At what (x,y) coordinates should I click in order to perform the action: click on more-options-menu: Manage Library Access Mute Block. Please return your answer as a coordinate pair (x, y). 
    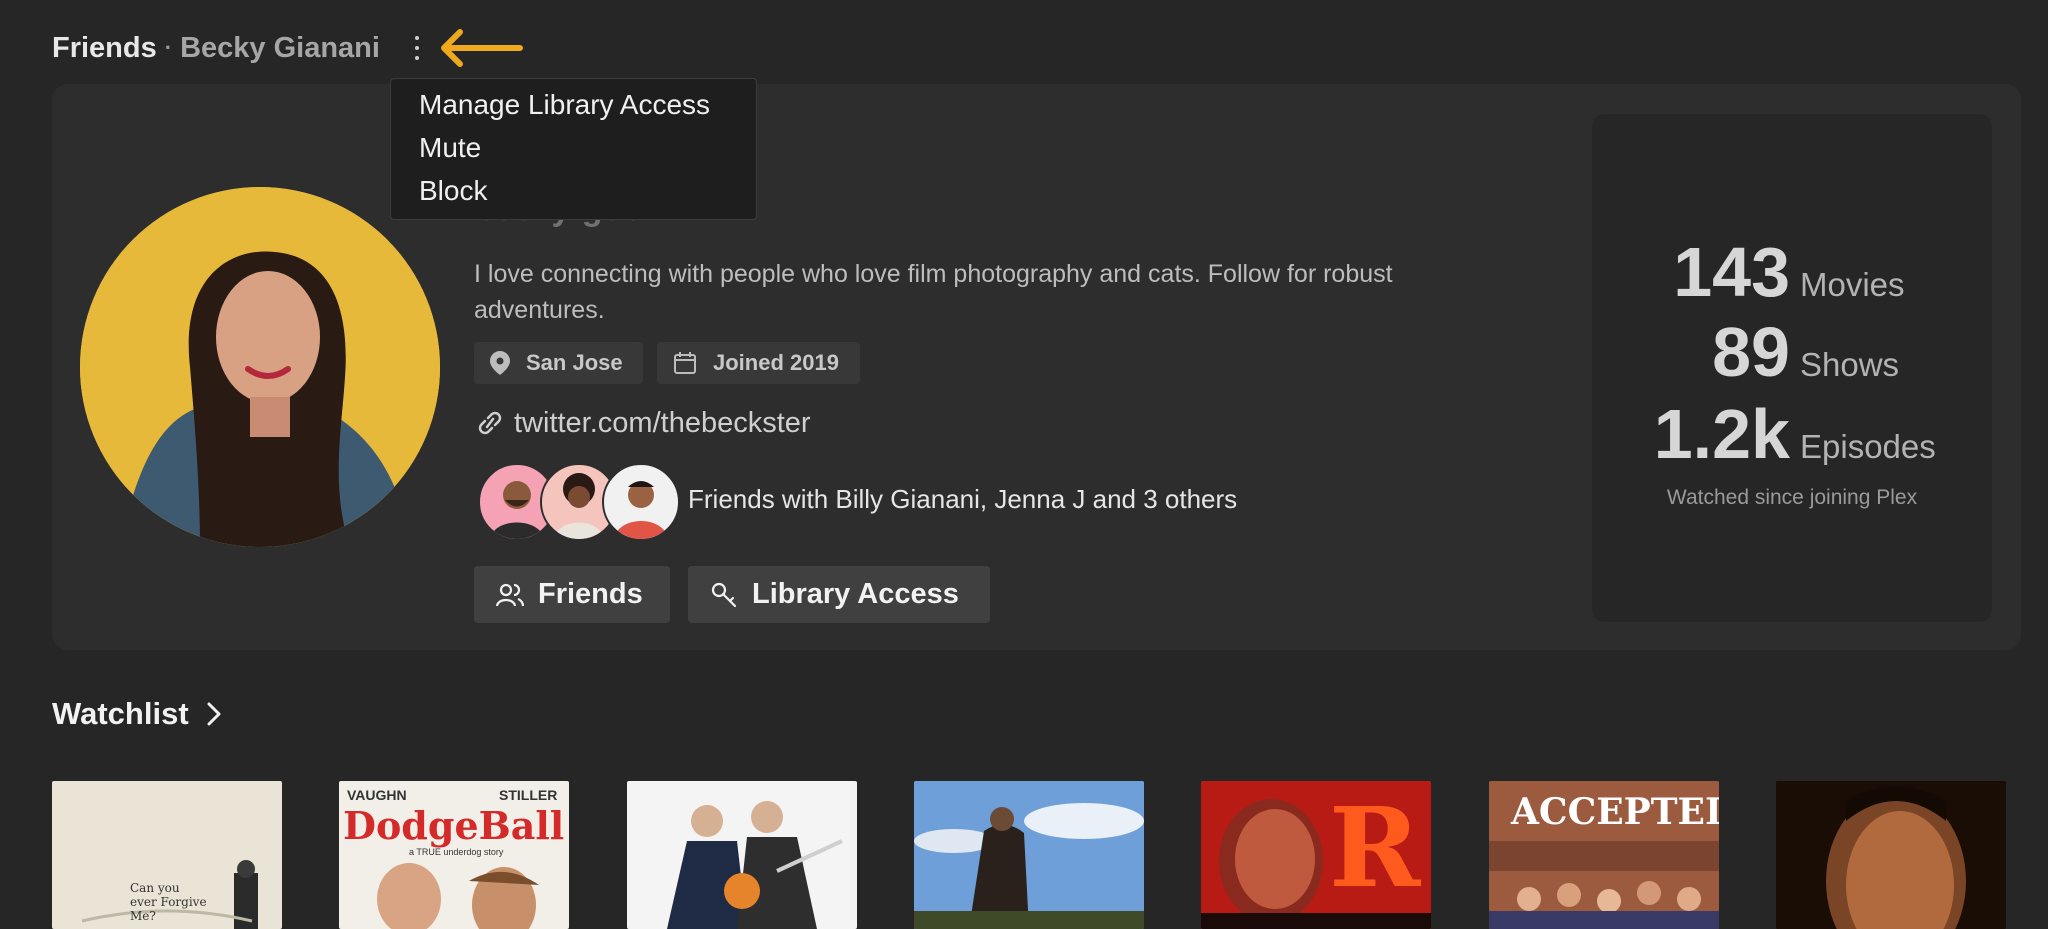
    Looking at the image, I should click on (573, 149).